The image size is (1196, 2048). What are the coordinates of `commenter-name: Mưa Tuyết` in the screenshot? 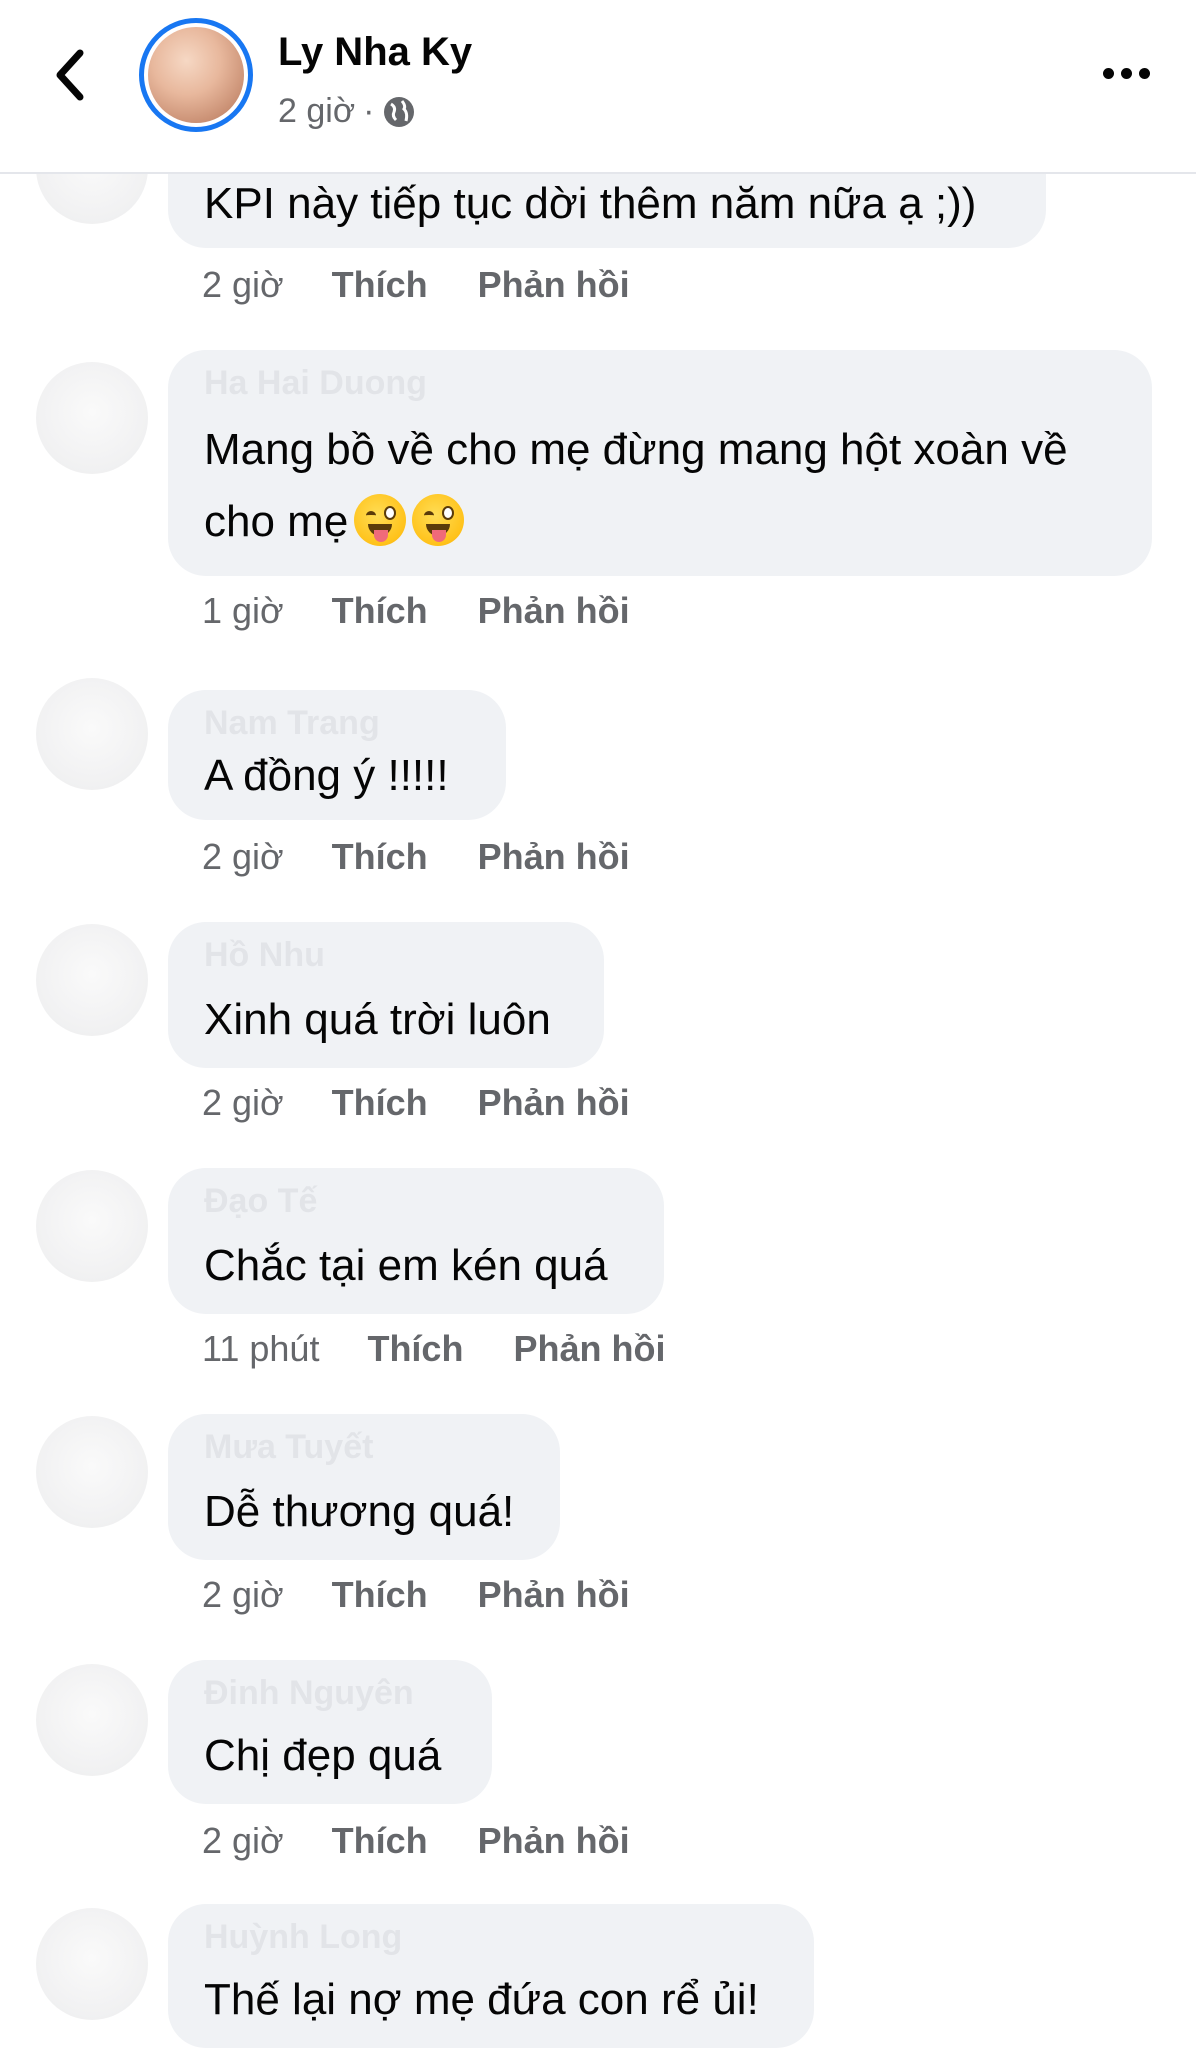 It's located at (288, 1447).